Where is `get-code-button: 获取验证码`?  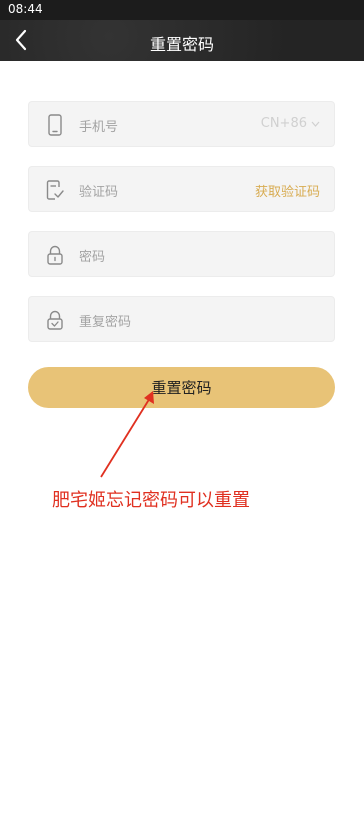
get-code-button: 获取验证码 is located at coordinates (287, 190).